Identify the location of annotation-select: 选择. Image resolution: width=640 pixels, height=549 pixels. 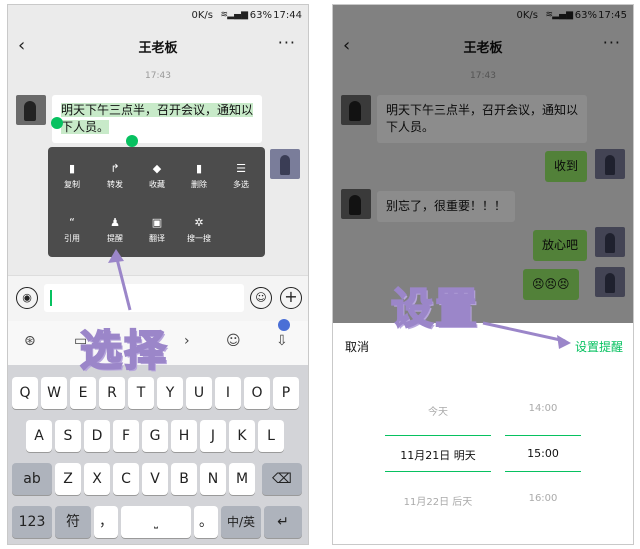
(124, 350).